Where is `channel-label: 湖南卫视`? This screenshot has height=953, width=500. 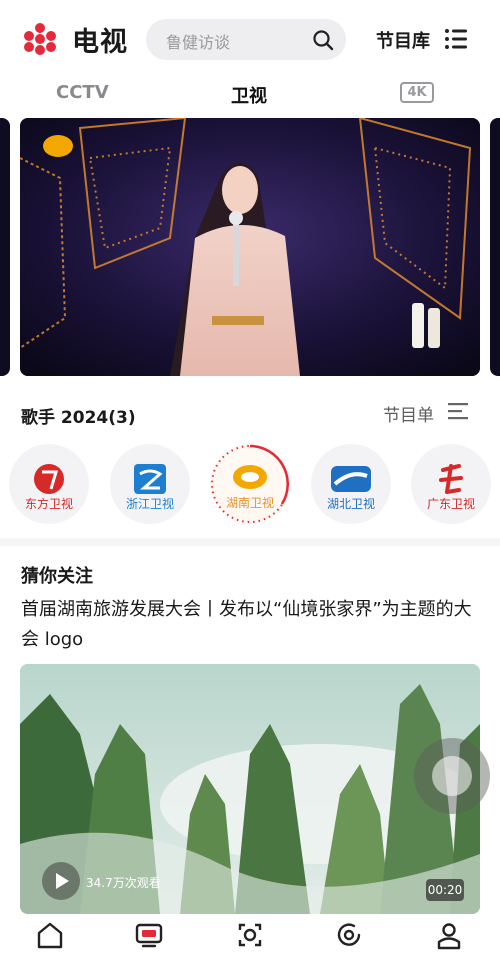 channel-label: 湖南卫视 is located at coordinates (250, 502).